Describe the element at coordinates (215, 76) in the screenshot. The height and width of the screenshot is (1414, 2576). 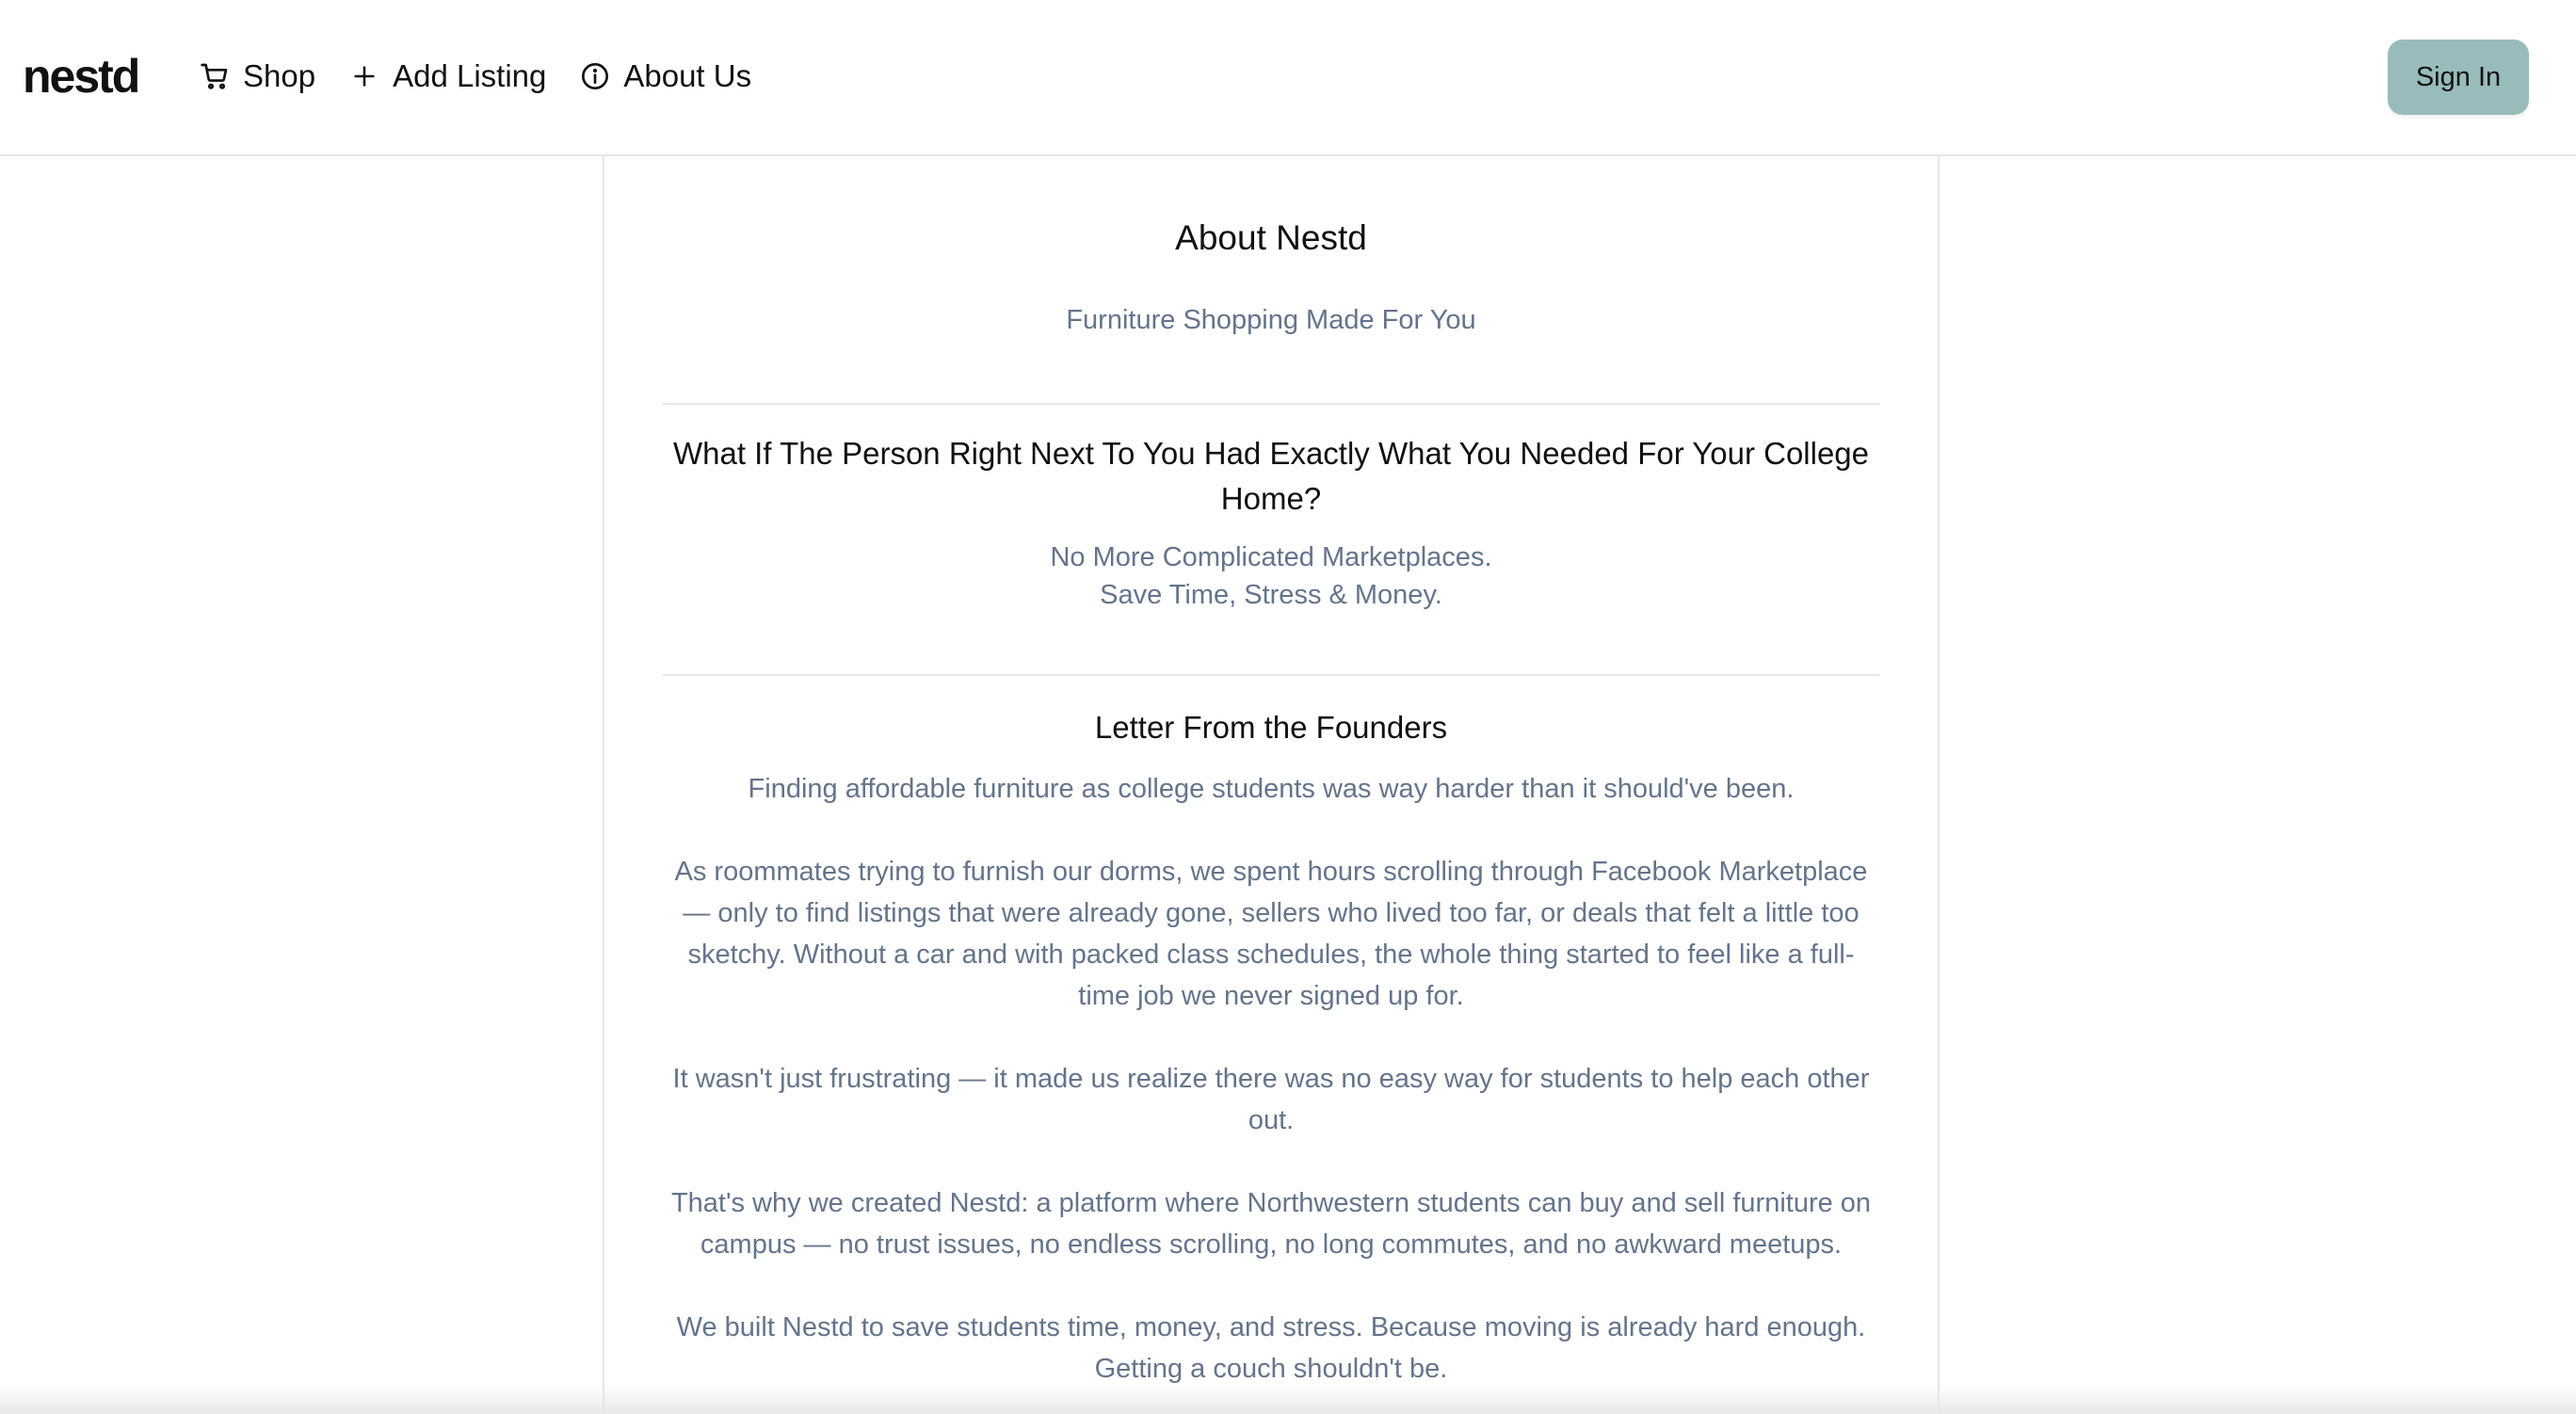
I see `cart-icon` at that location.